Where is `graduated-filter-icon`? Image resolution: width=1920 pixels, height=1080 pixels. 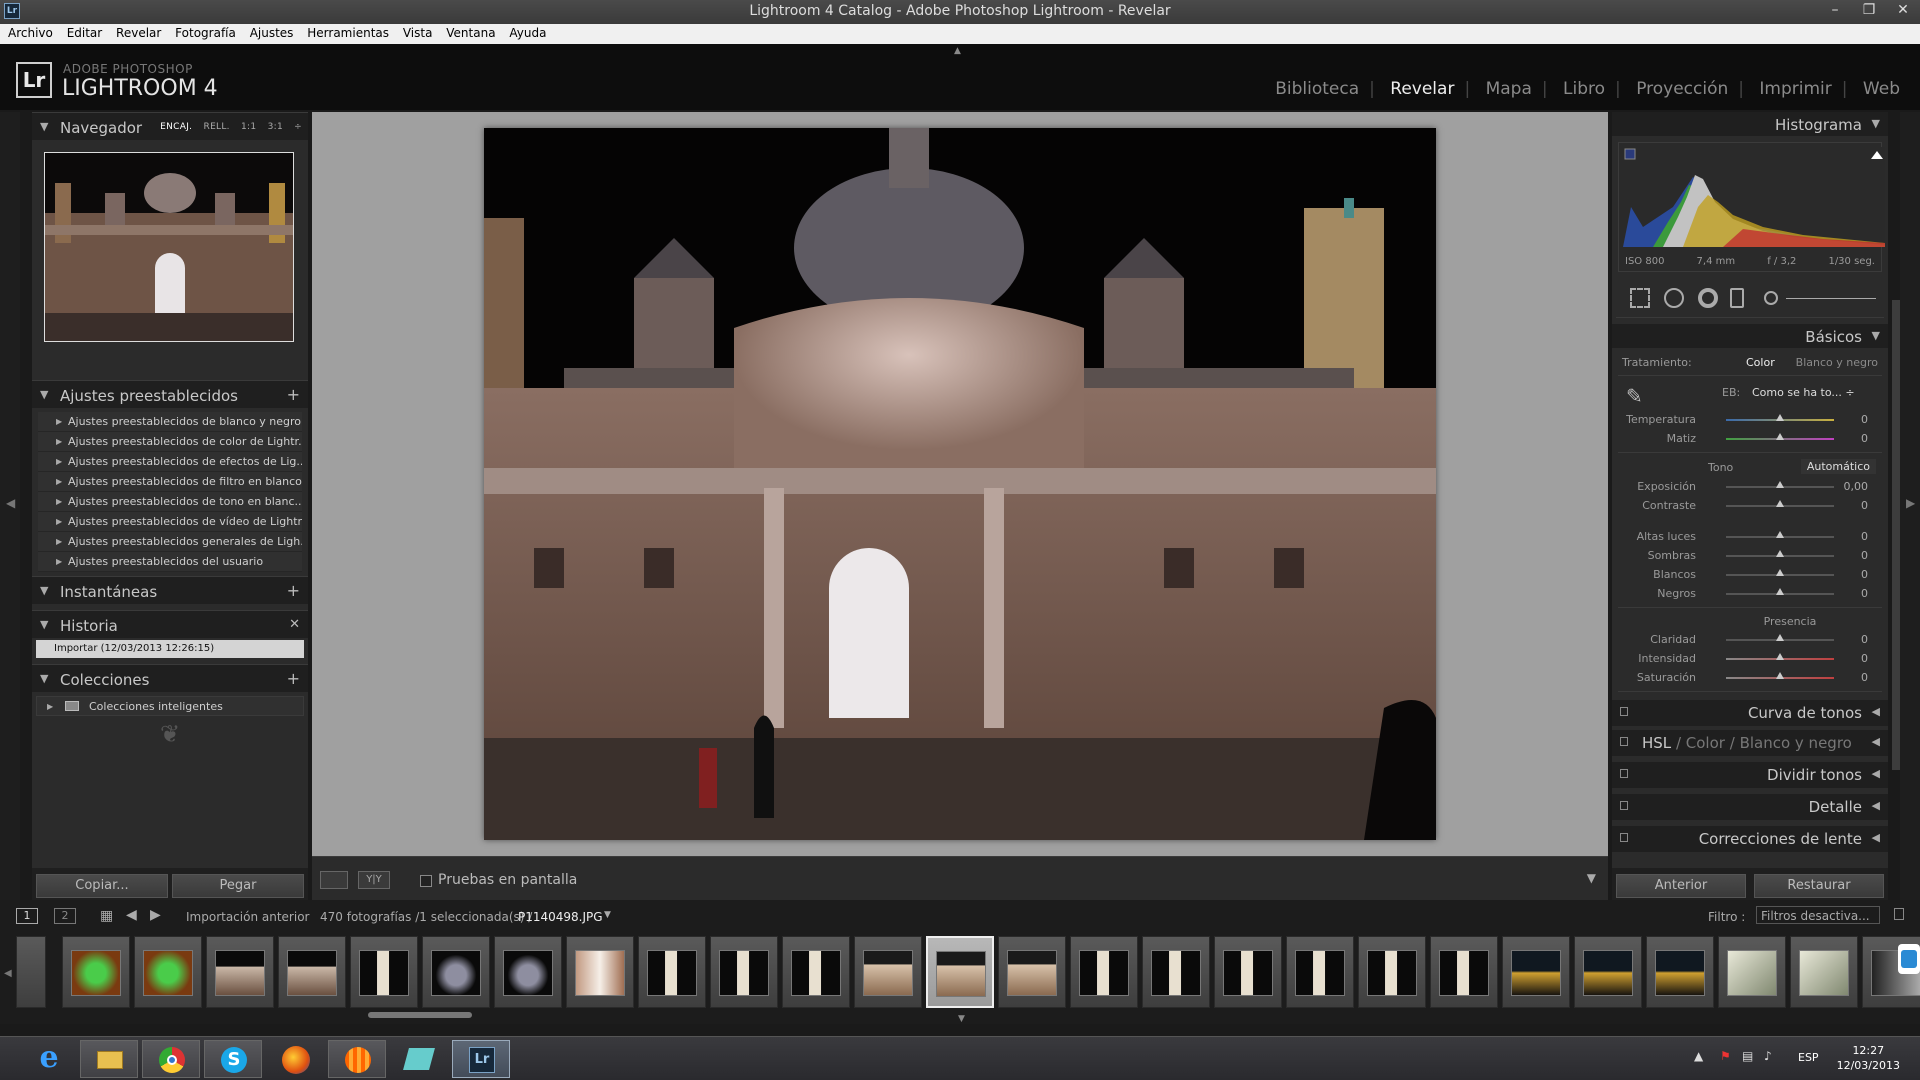 graduated-filter-icon is located at coordinates (1737, 298).